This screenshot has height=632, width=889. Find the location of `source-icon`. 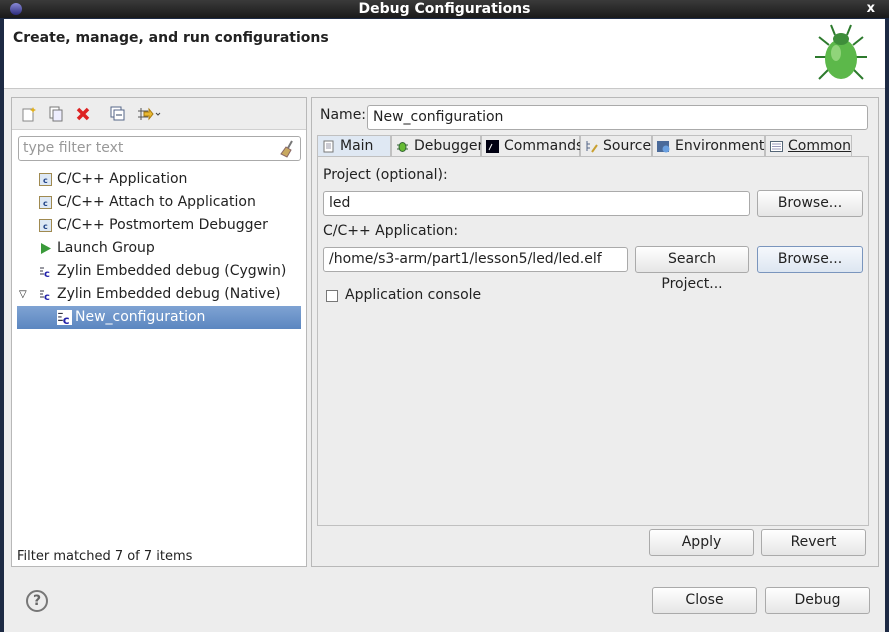

source-icon is located at coordinates (592, 147).